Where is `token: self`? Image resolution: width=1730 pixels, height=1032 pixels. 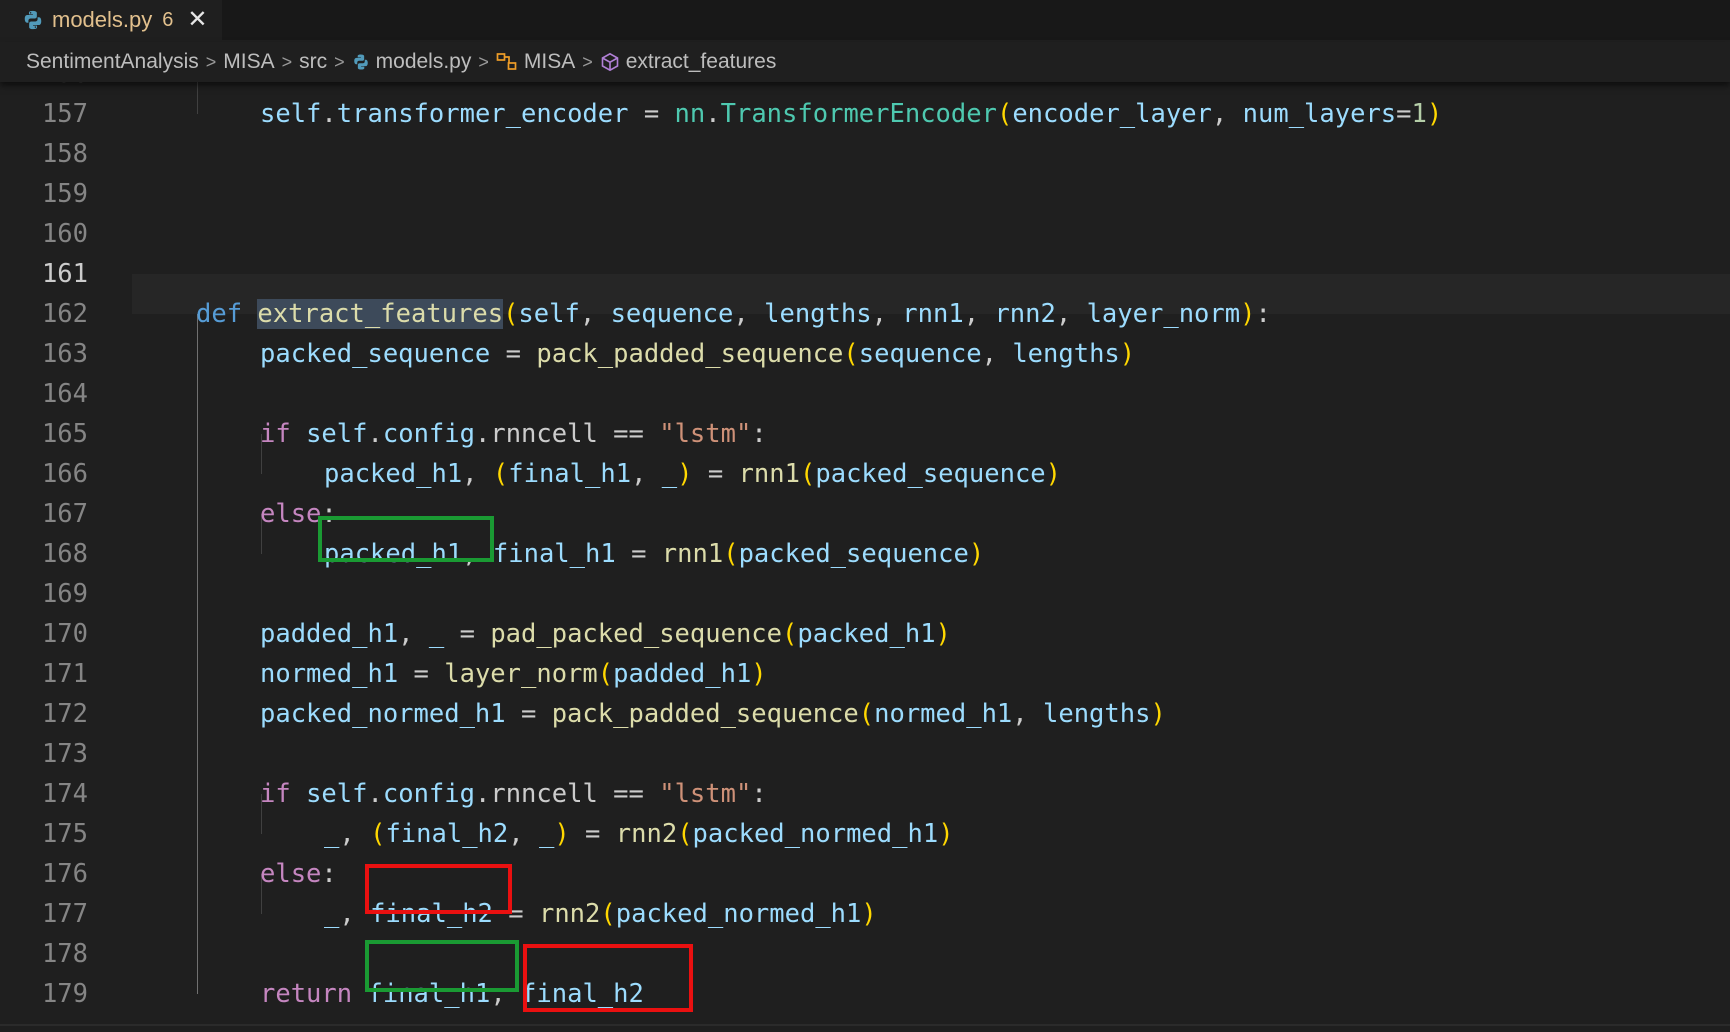 token: self is located at coordinates (291, 114).